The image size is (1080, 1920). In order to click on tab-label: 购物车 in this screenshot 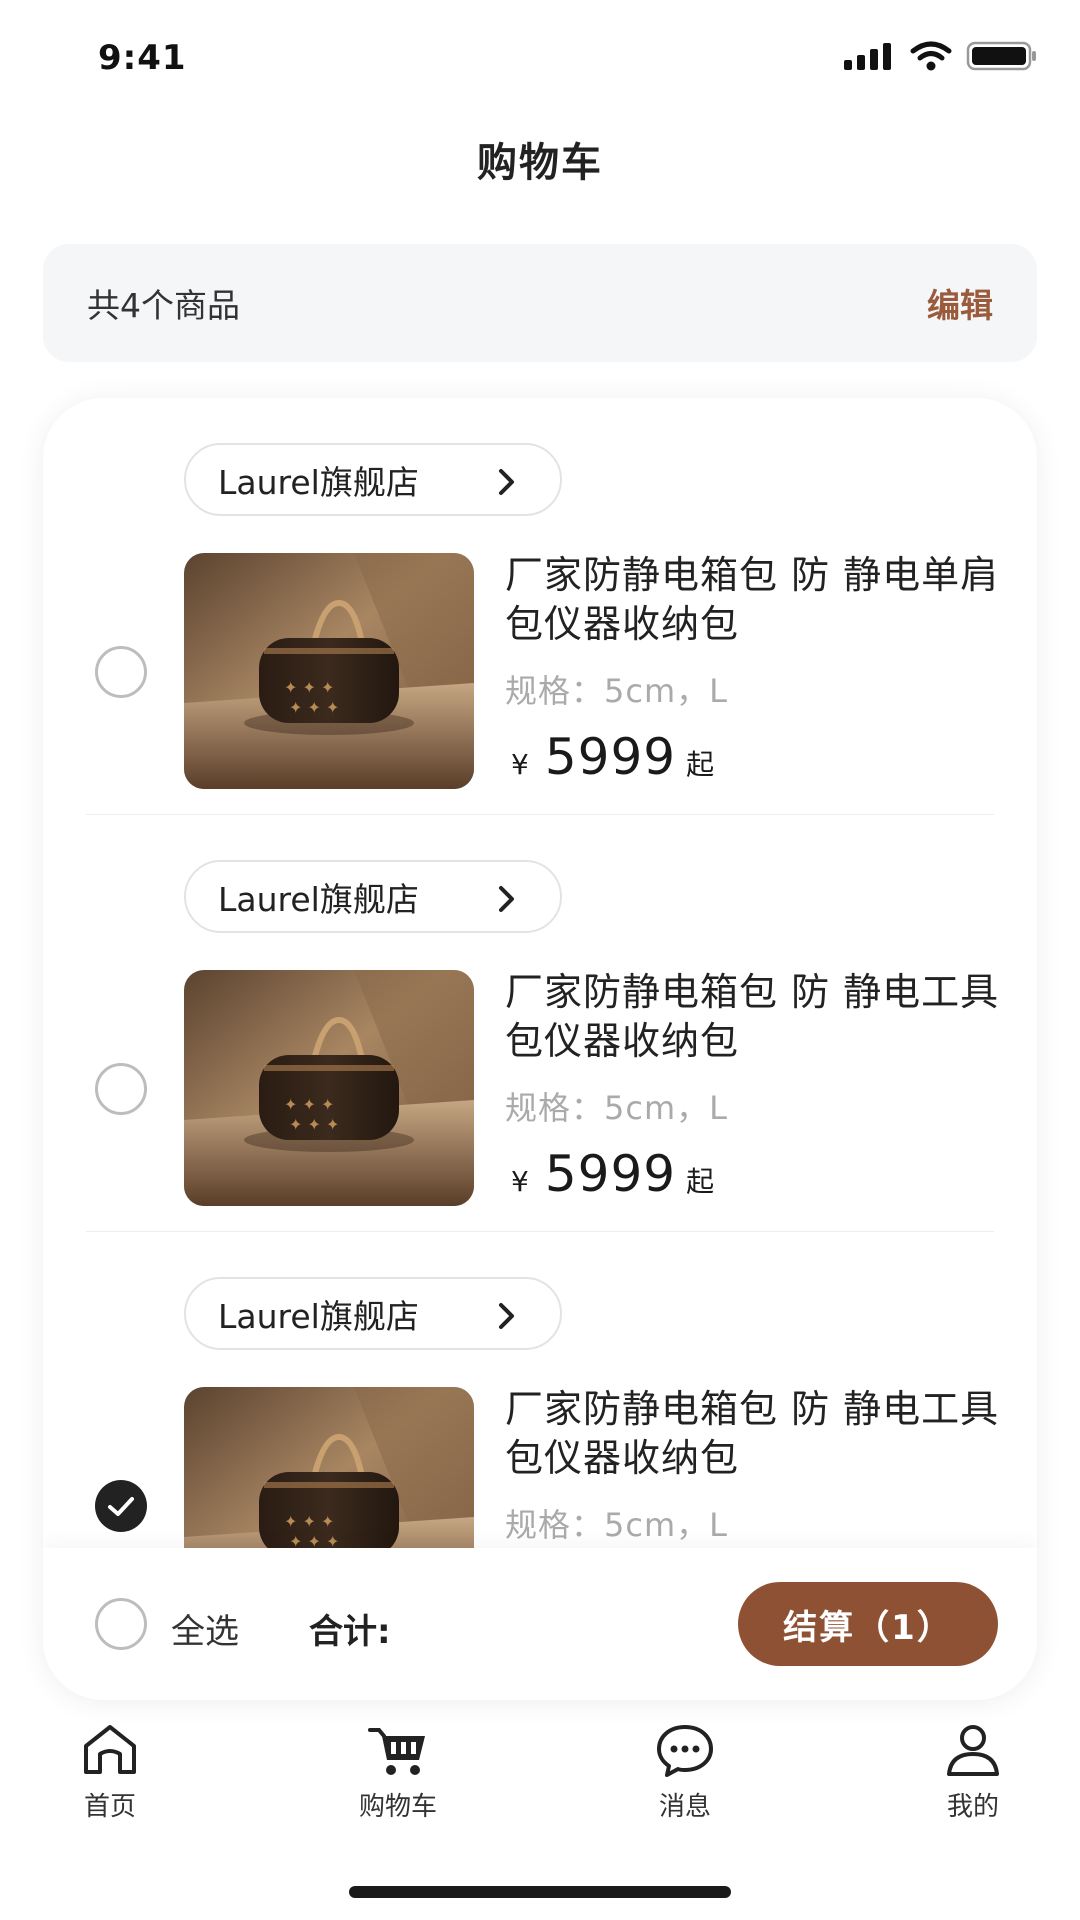, I will do `click(397, 1807)`.